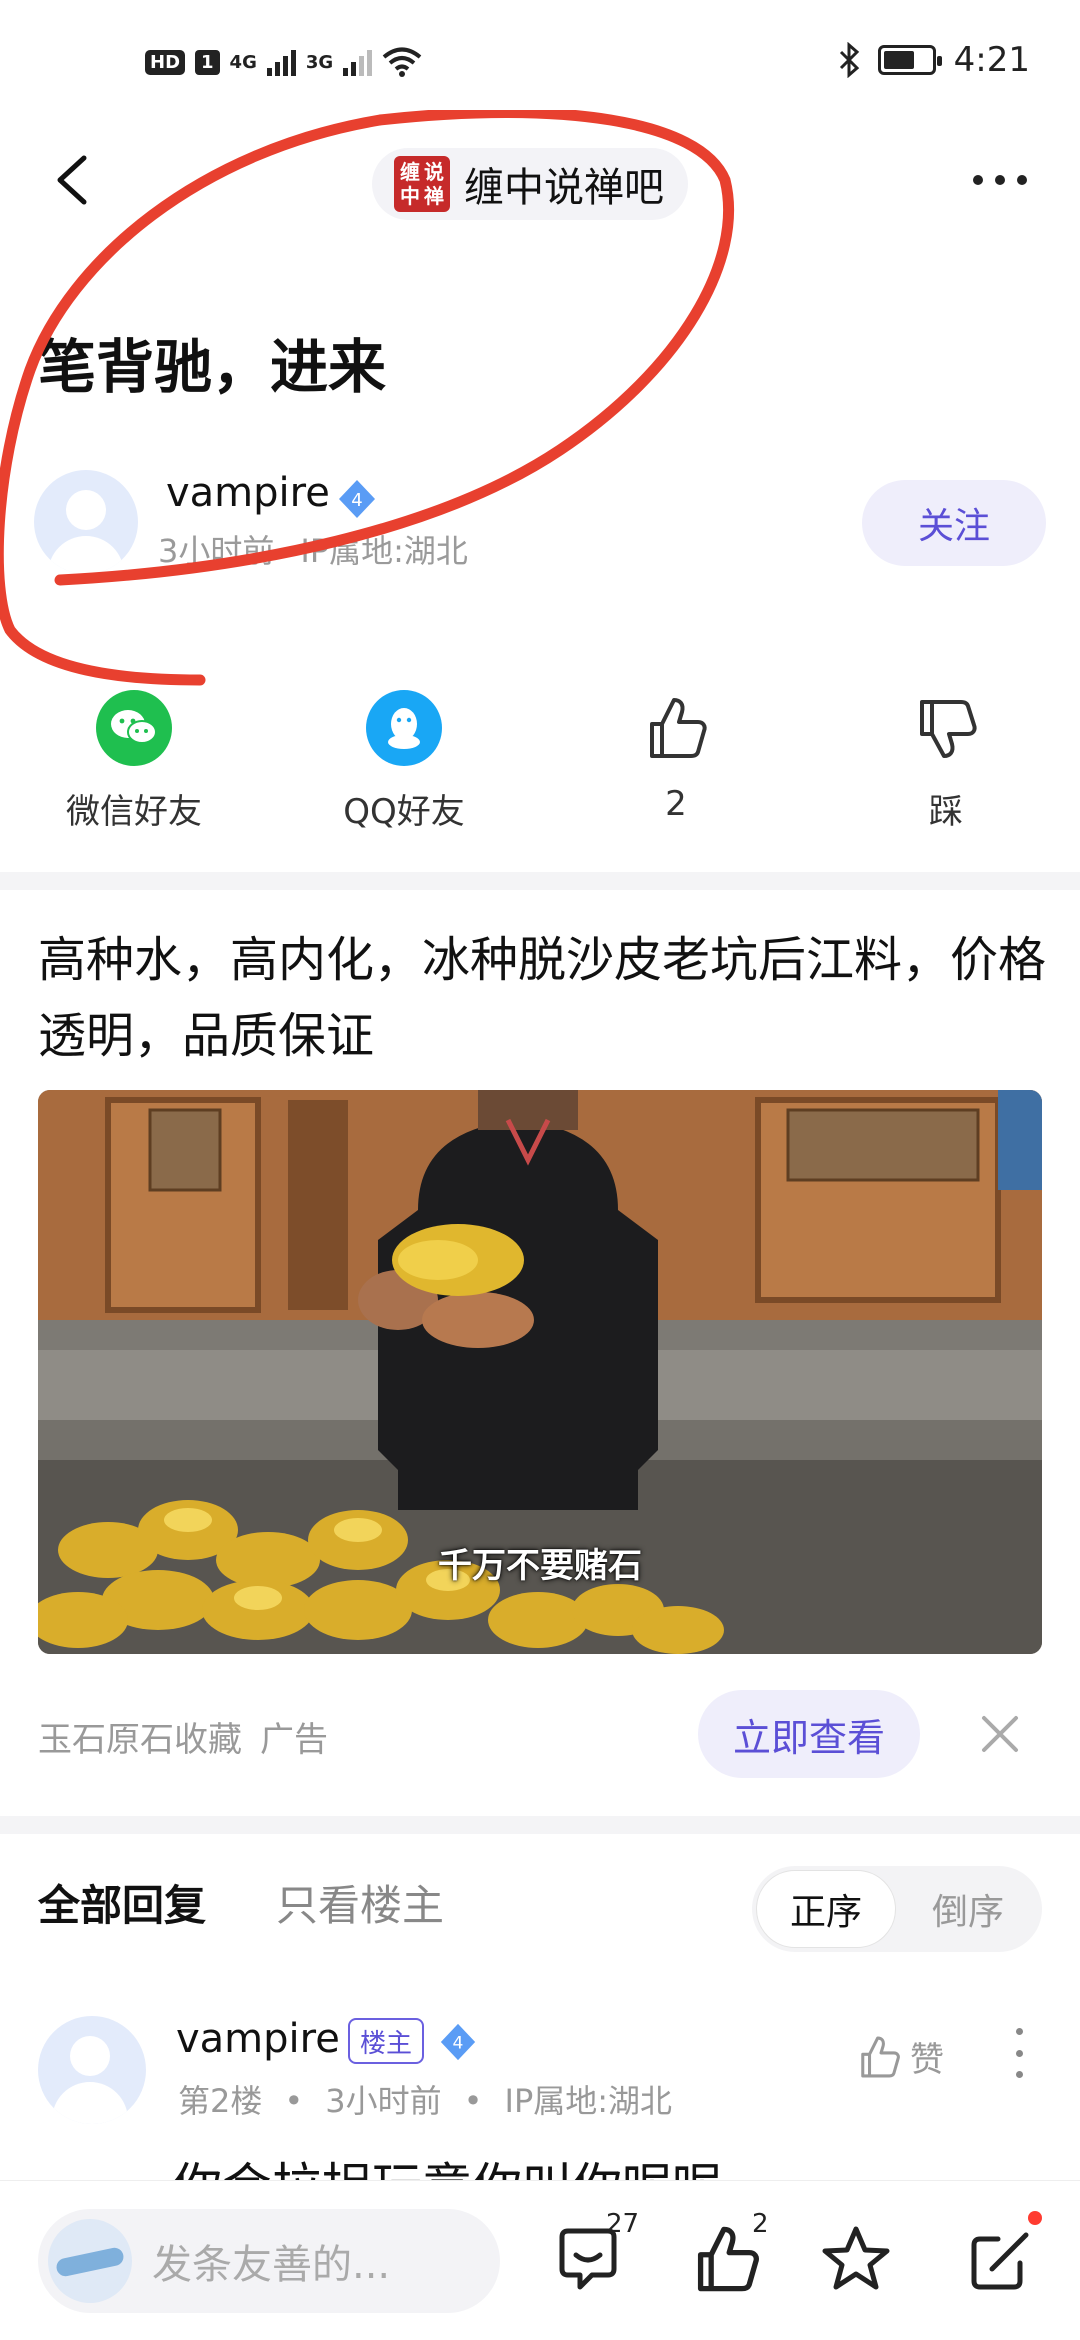 The image size is (1080, 2340). I want to click on forum-chip: 缠说 中禅 缠中说禅吧, so click(530, 184).